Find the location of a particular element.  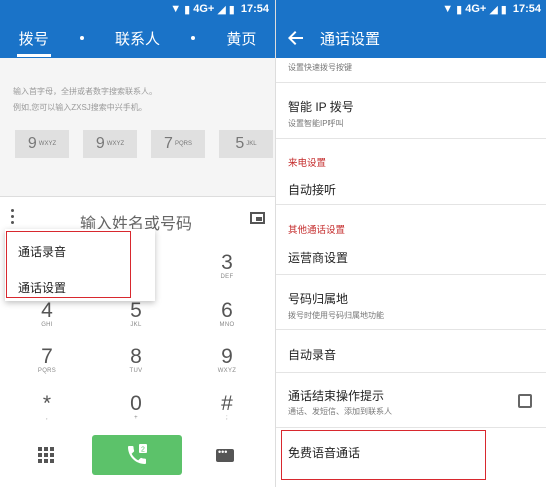

key-digit: 8 is located at coordinates (136, 356).